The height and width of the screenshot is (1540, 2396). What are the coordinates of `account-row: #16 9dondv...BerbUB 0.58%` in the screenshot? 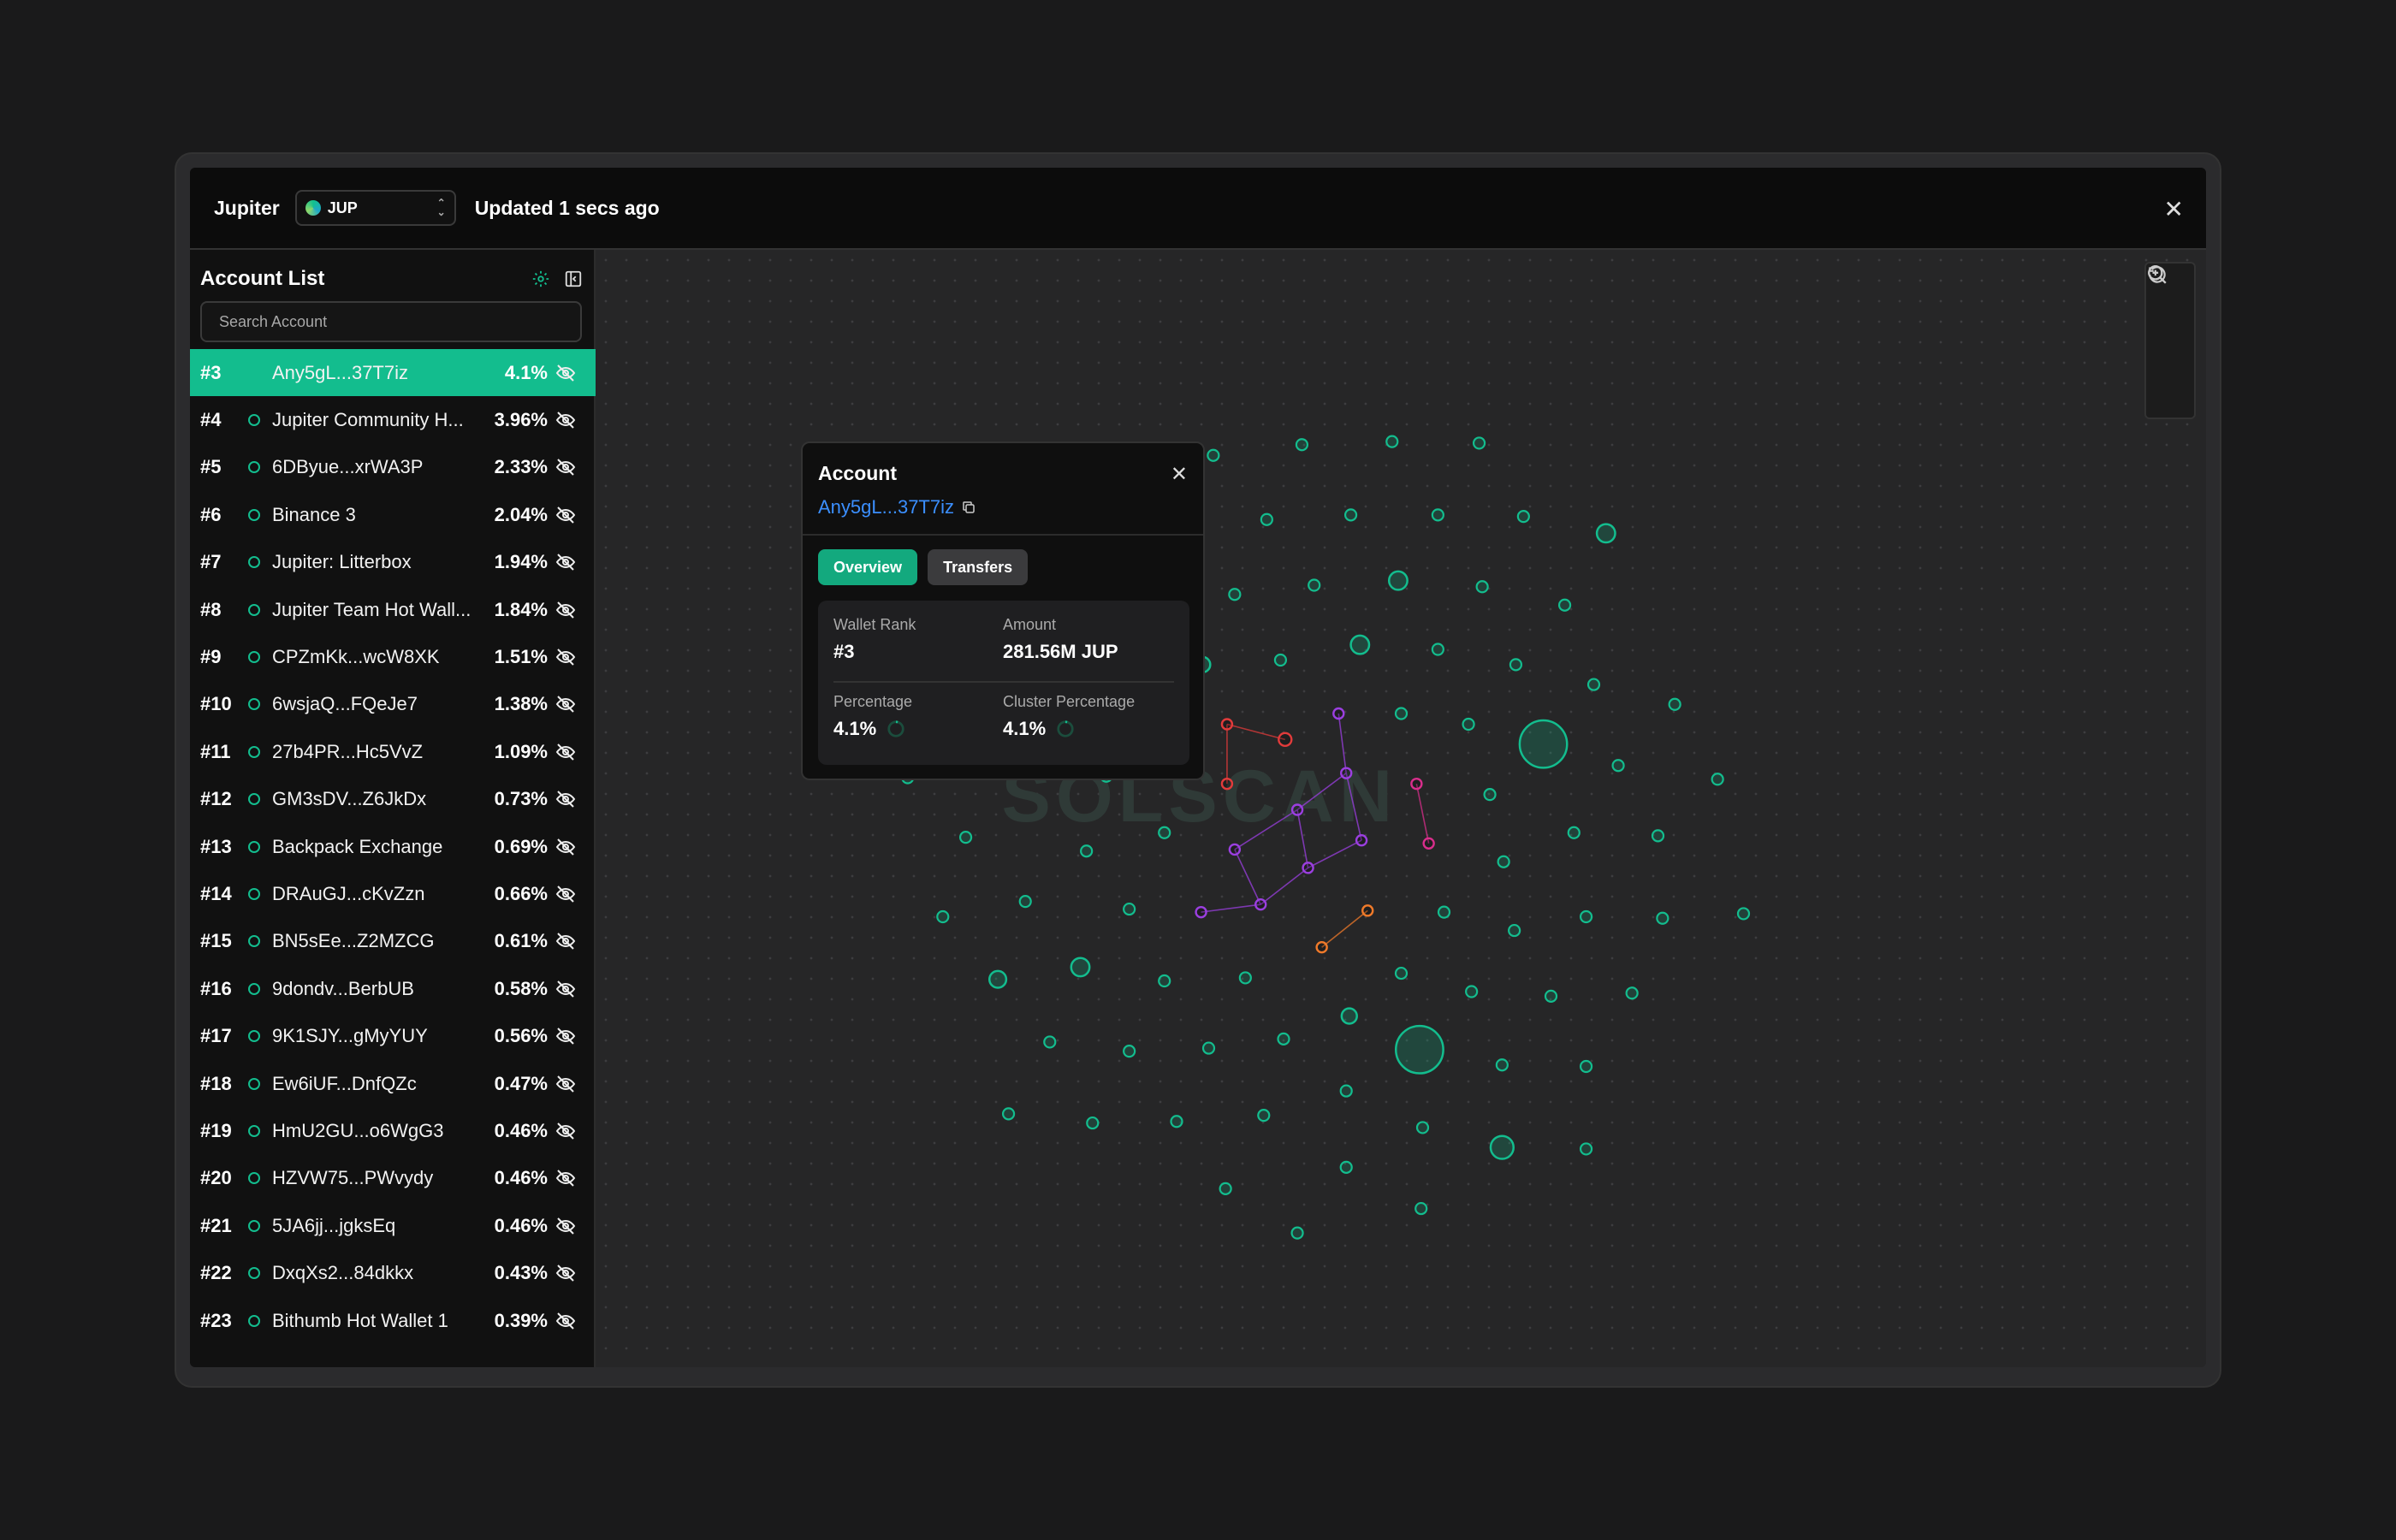 It's located at (393, 988).